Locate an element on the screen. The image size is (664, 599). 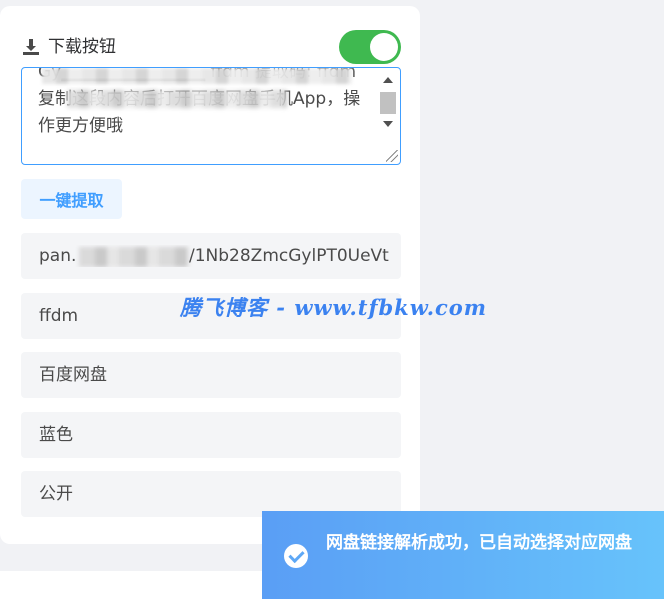
download-button-title: 下载按钮 is located at coordinates (82, 47).